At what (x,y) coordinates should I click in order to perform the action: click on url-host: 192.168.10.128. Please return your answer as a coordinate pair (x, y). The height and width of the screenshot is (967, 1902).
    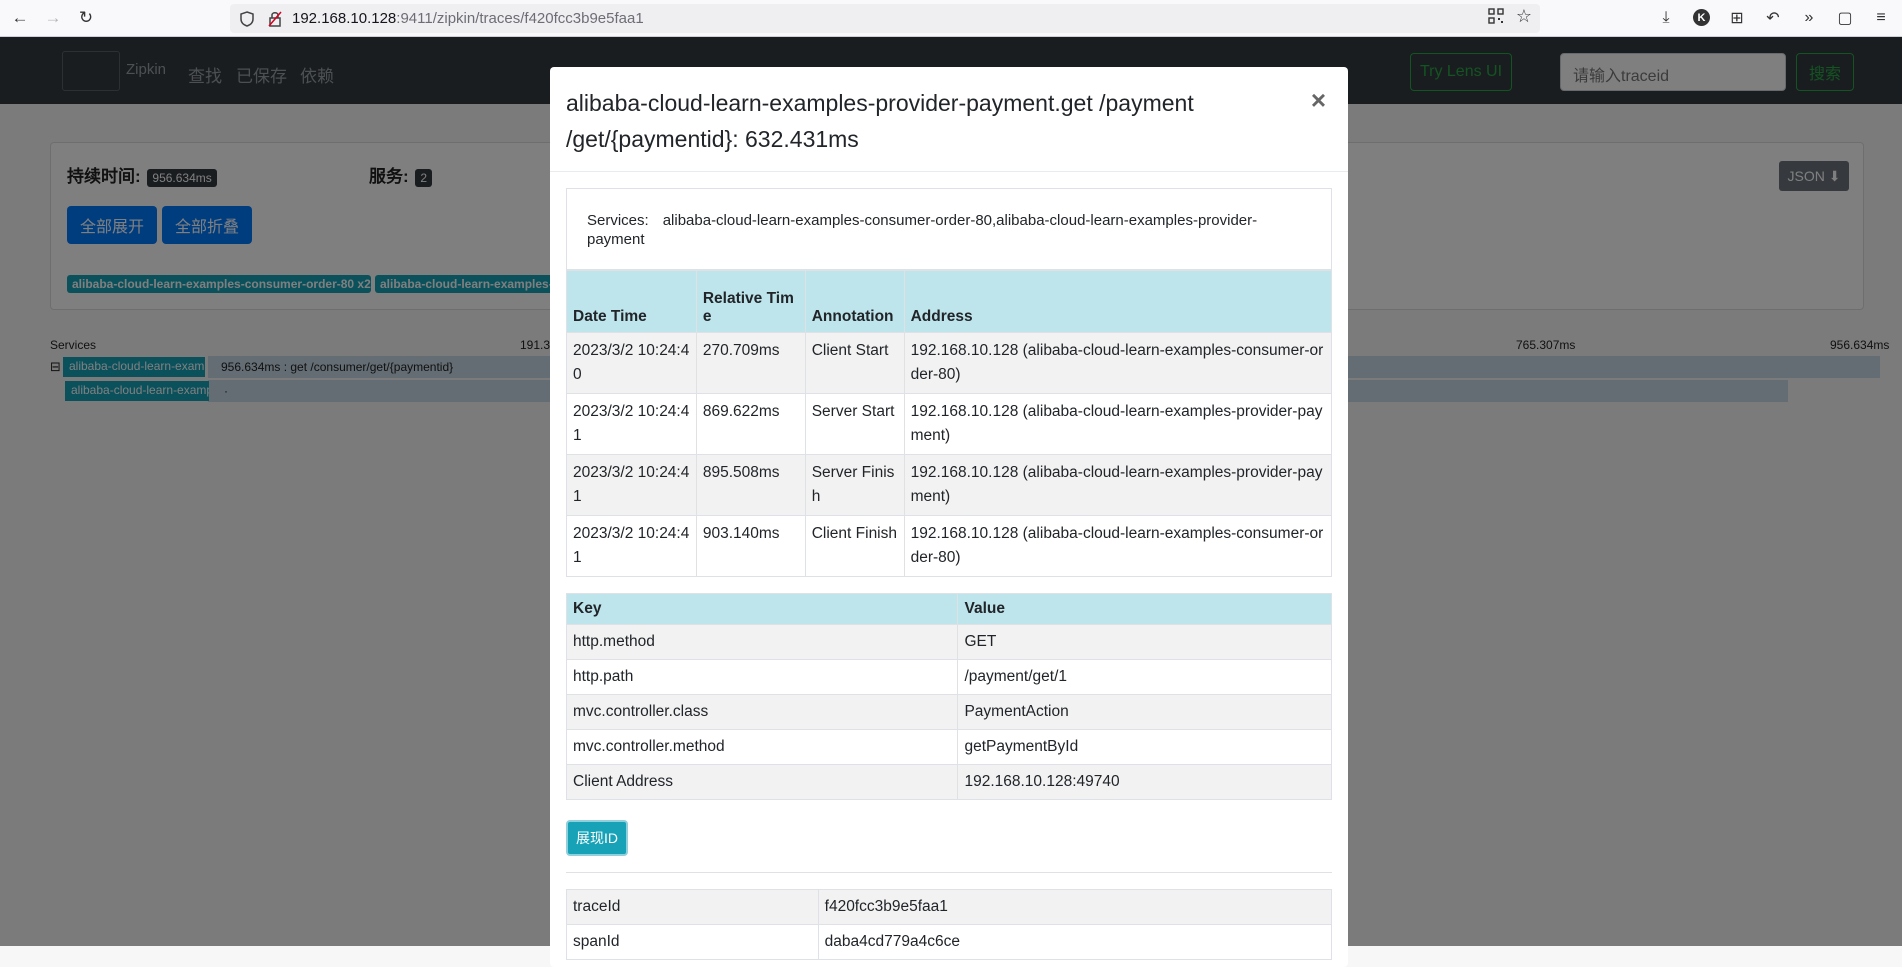
    Looking at the image, I should click on (344, 18).